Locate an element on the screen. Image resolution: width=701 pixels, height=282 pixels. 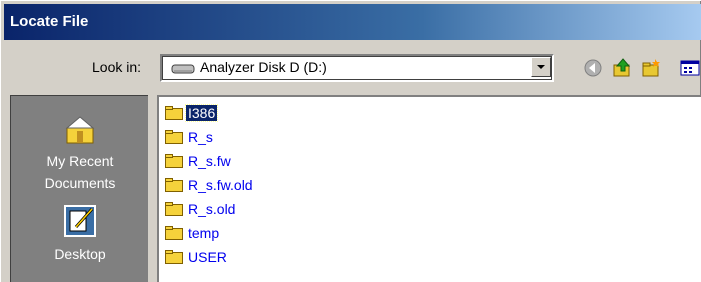
desktop-icon is located at coordinates (80, 221).